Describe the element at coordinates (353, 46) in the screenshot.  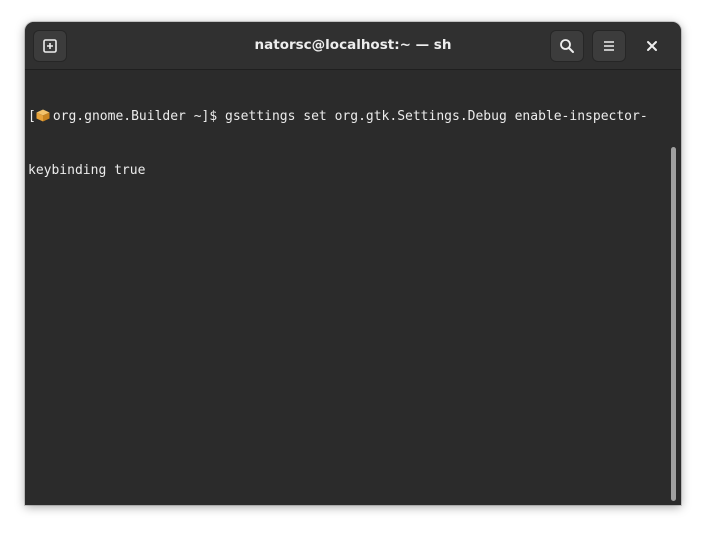
I see `header-bar: natorsc@localhost:~ — sh` at that location.